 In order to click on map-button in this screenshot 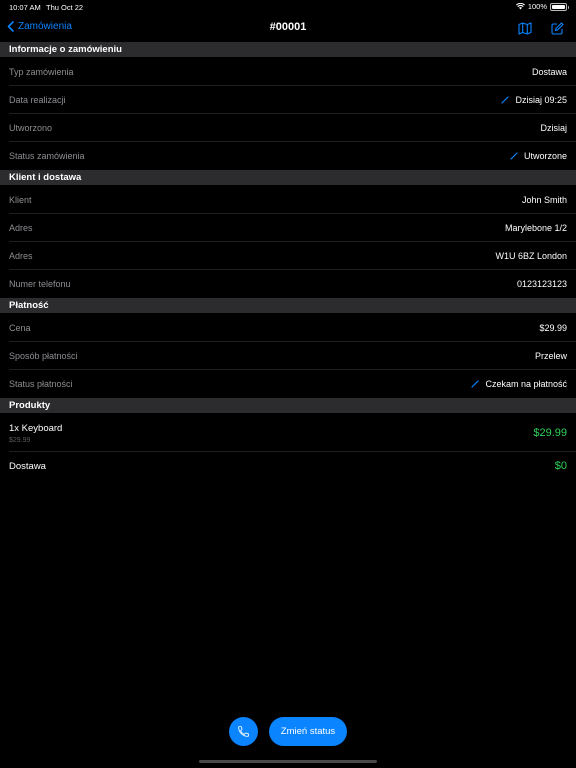, I will do `click(525, 28)`.